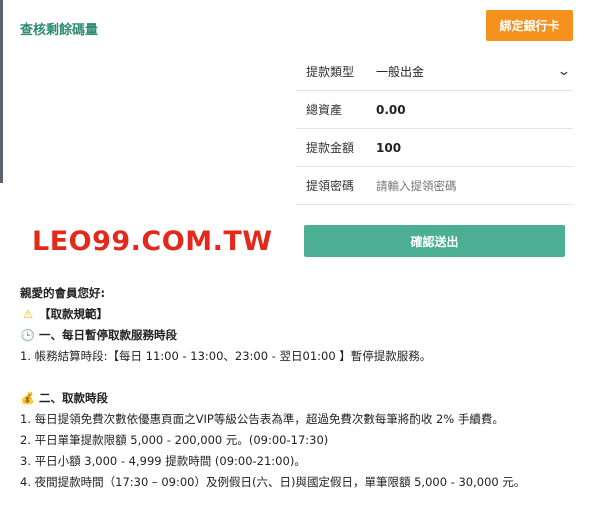 The width and height of the screenshot is (600, 511). What do you see at coordinates (108, 335) in the screenshot?
I see `section1-title: 一、每日暫停取款服務時段` at bounding box center [108, 335].